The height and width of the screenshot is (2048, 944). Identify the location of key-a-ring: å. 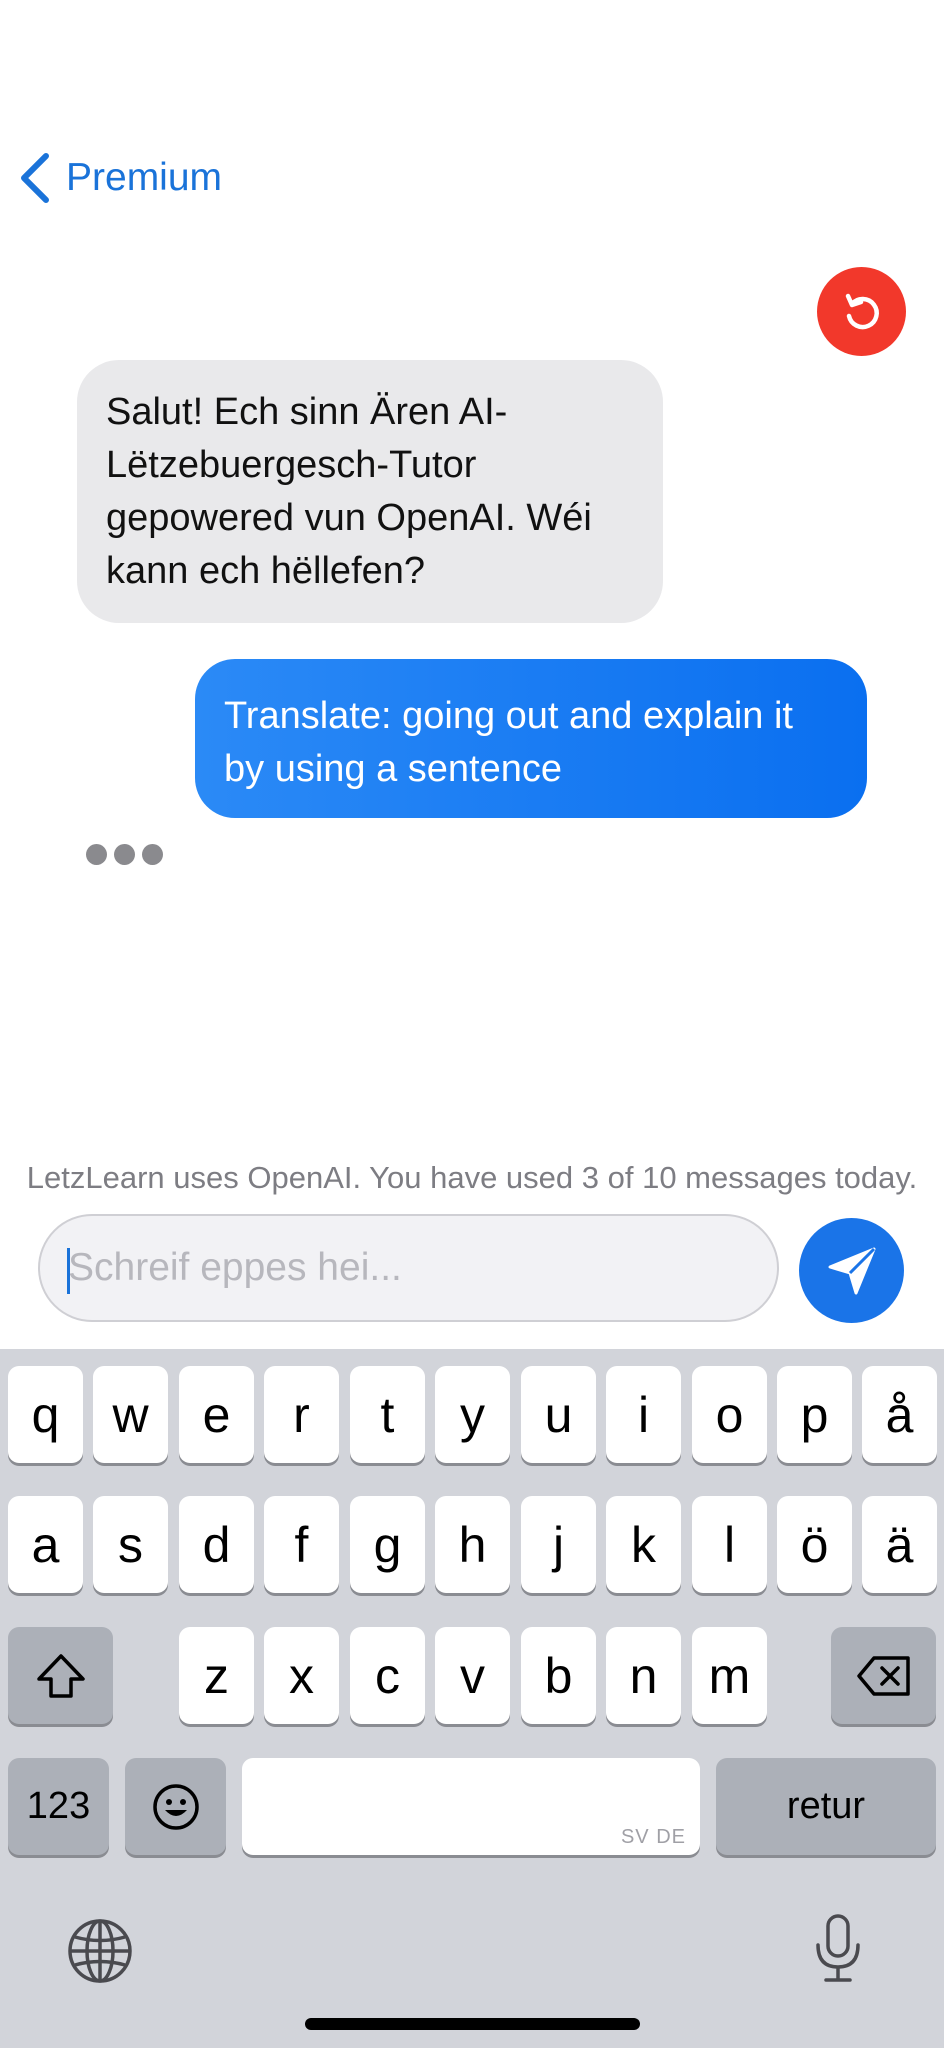
(899, 1414).